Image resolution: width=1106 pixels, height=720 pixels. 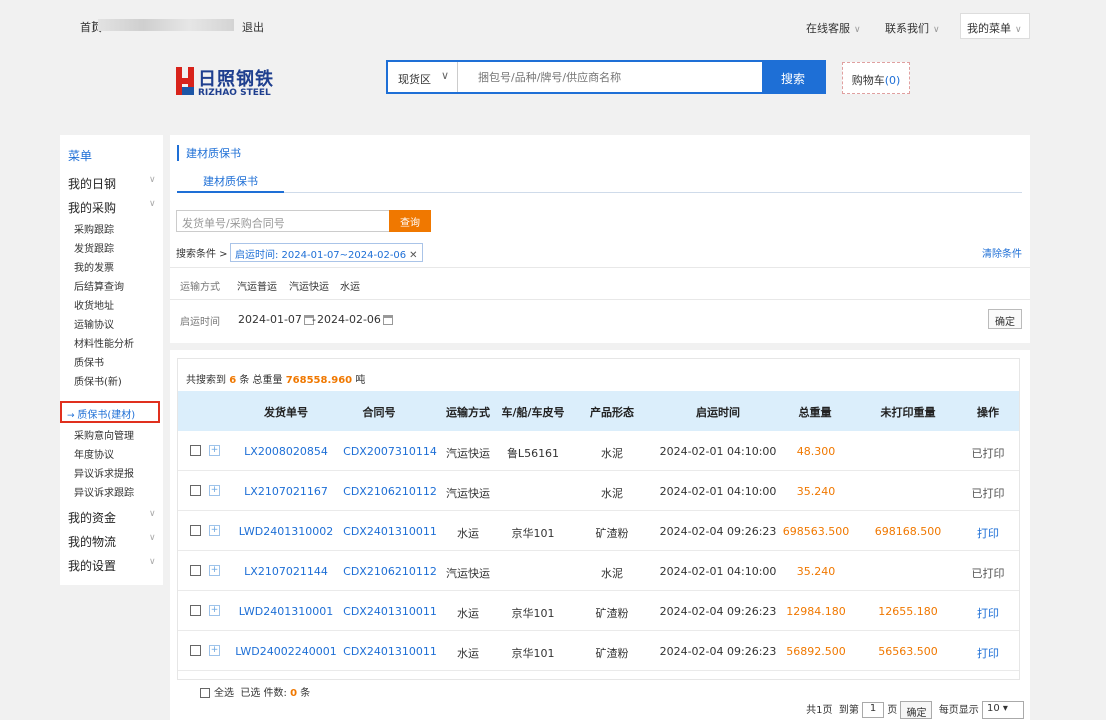 I want to click on sidebar-group-label: 我的物流, so click(x=92, y=542).